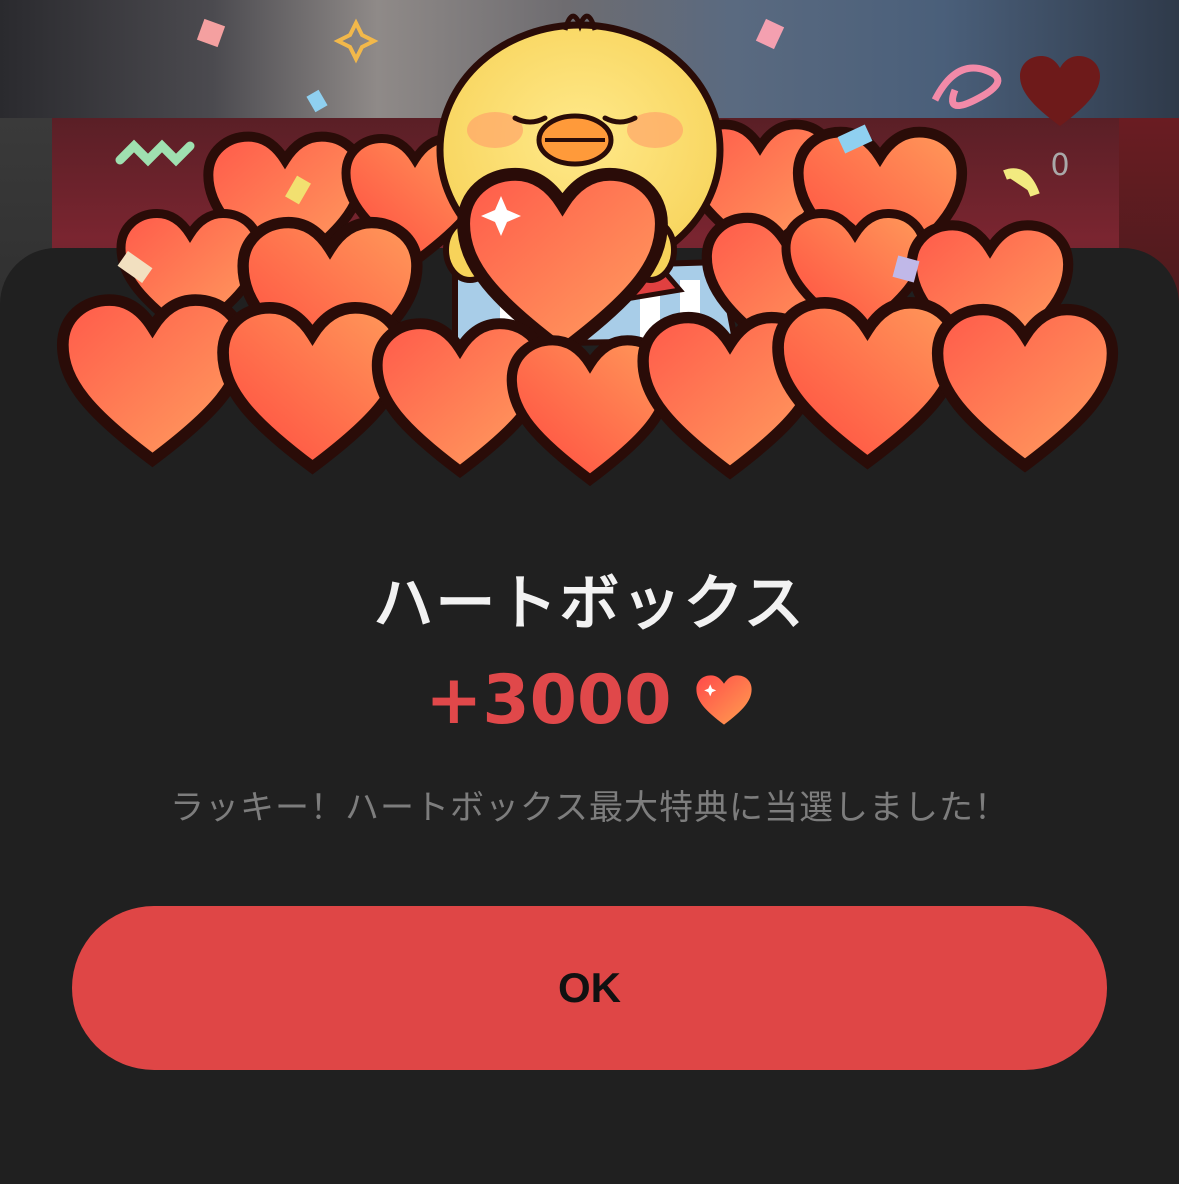  I want to click on reward-amount: +3000, so click(548, 700).